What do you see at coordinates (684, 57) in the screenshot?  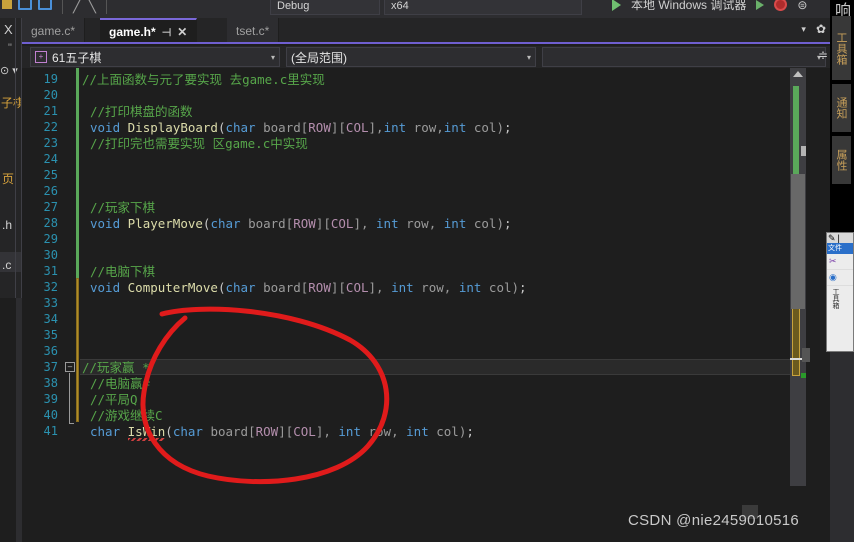 I see `member-dropdown: ▾` at bounding box center [684, 57].